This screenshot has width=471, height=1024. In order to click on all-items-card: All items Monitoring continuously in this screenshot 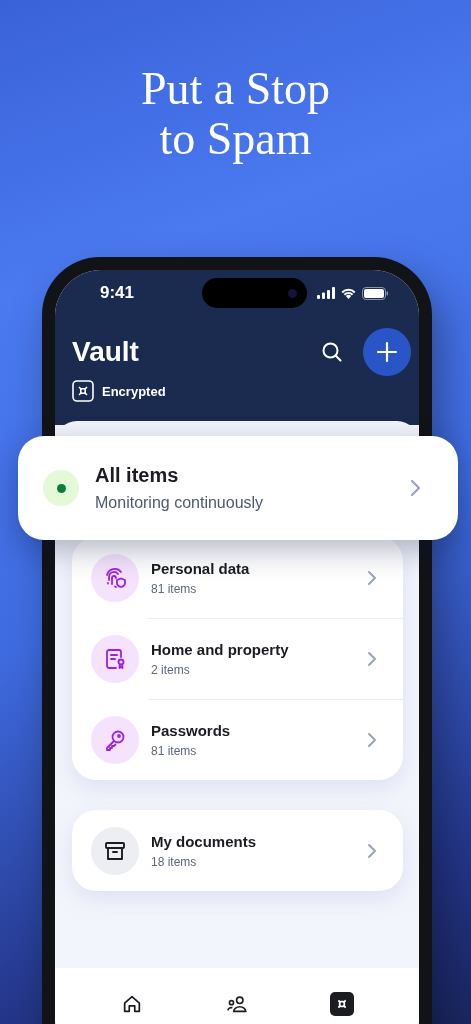, I will do `click(238, 488)`.